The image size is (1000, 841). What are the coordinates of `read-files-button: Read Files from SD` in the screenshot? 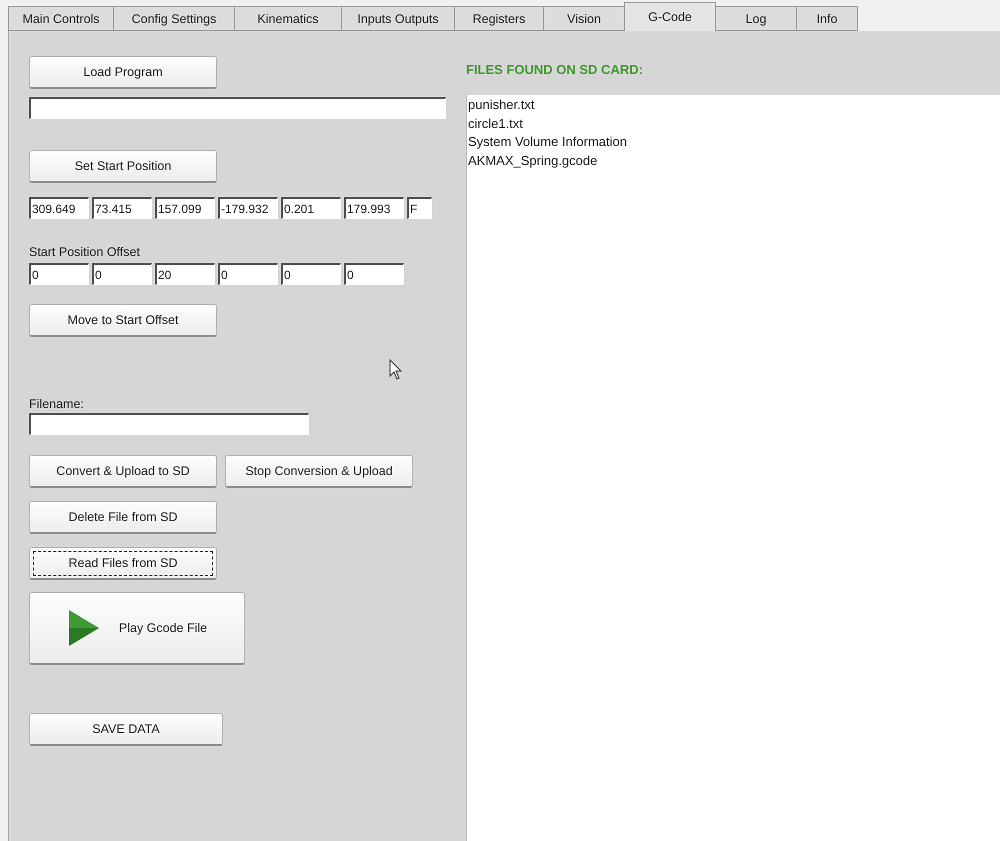 It's located at (123, 563).